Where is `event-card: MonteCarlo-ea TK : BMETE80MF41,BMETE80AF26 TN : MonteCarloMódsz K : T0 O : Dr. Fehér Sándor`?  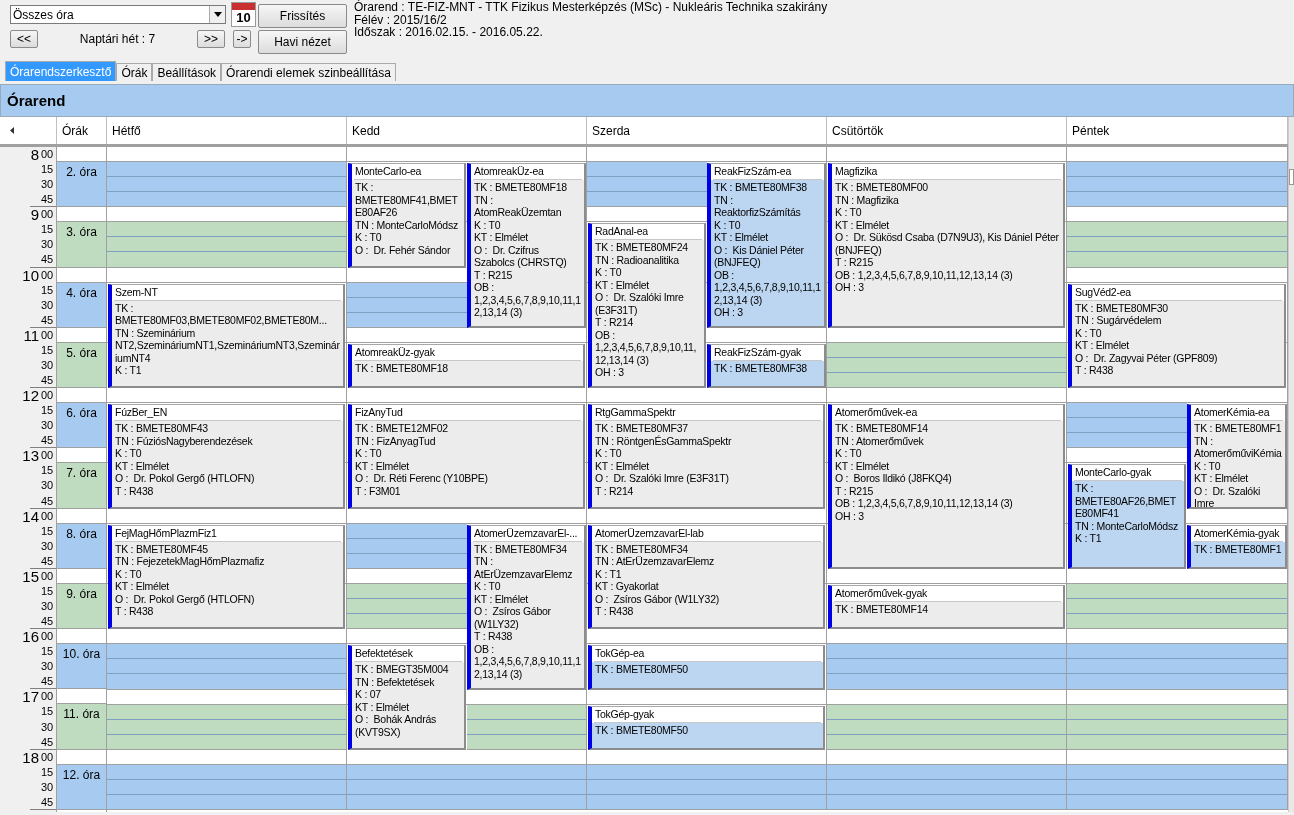 event-card: MonteCarlo-ea TK : BMETE80MF41,BMETE80AF26 TN : MonteCarloMódsz K : T0 O : Dr. Fehér Sándor is located at coordinates (407, 215).